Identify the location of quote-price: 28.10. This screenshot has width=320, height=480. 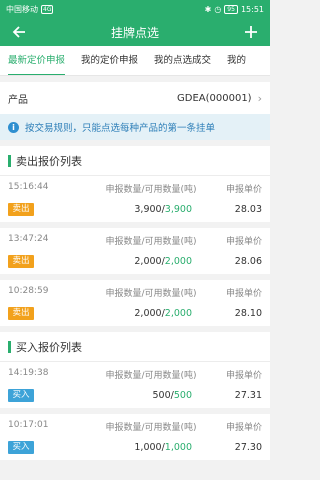
(248, 313).